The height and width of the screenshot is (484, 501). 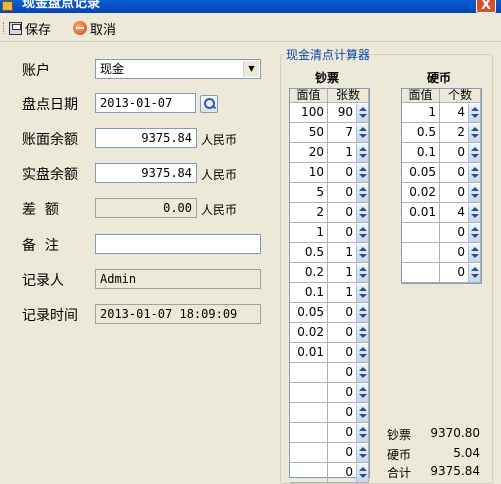 I want to click on cancel-button: 取消, so click(x=95, y=28).